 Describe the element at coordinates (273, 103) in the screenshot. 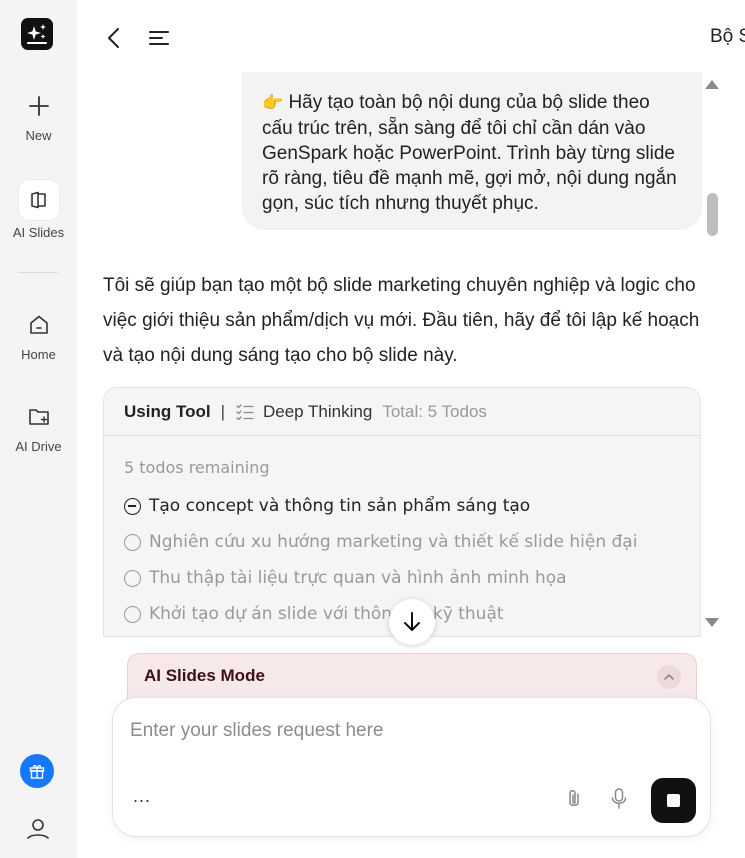

I see `pointing-hand-icon: 👉` at that location.